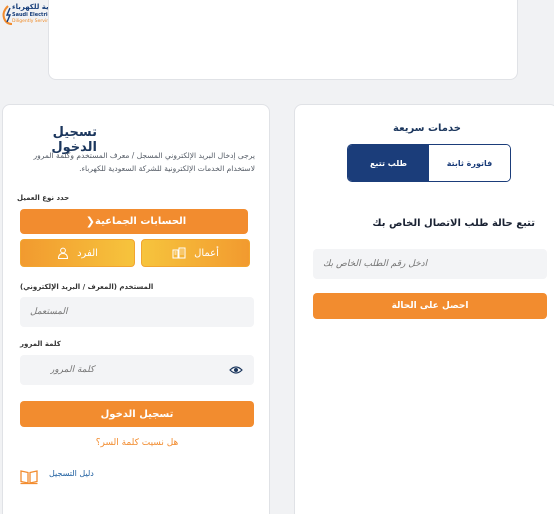 This screenshot has width=554, height=514. Describe the element at coordinates (179, 253) in the screenshot. I see `building-icon` at that location.